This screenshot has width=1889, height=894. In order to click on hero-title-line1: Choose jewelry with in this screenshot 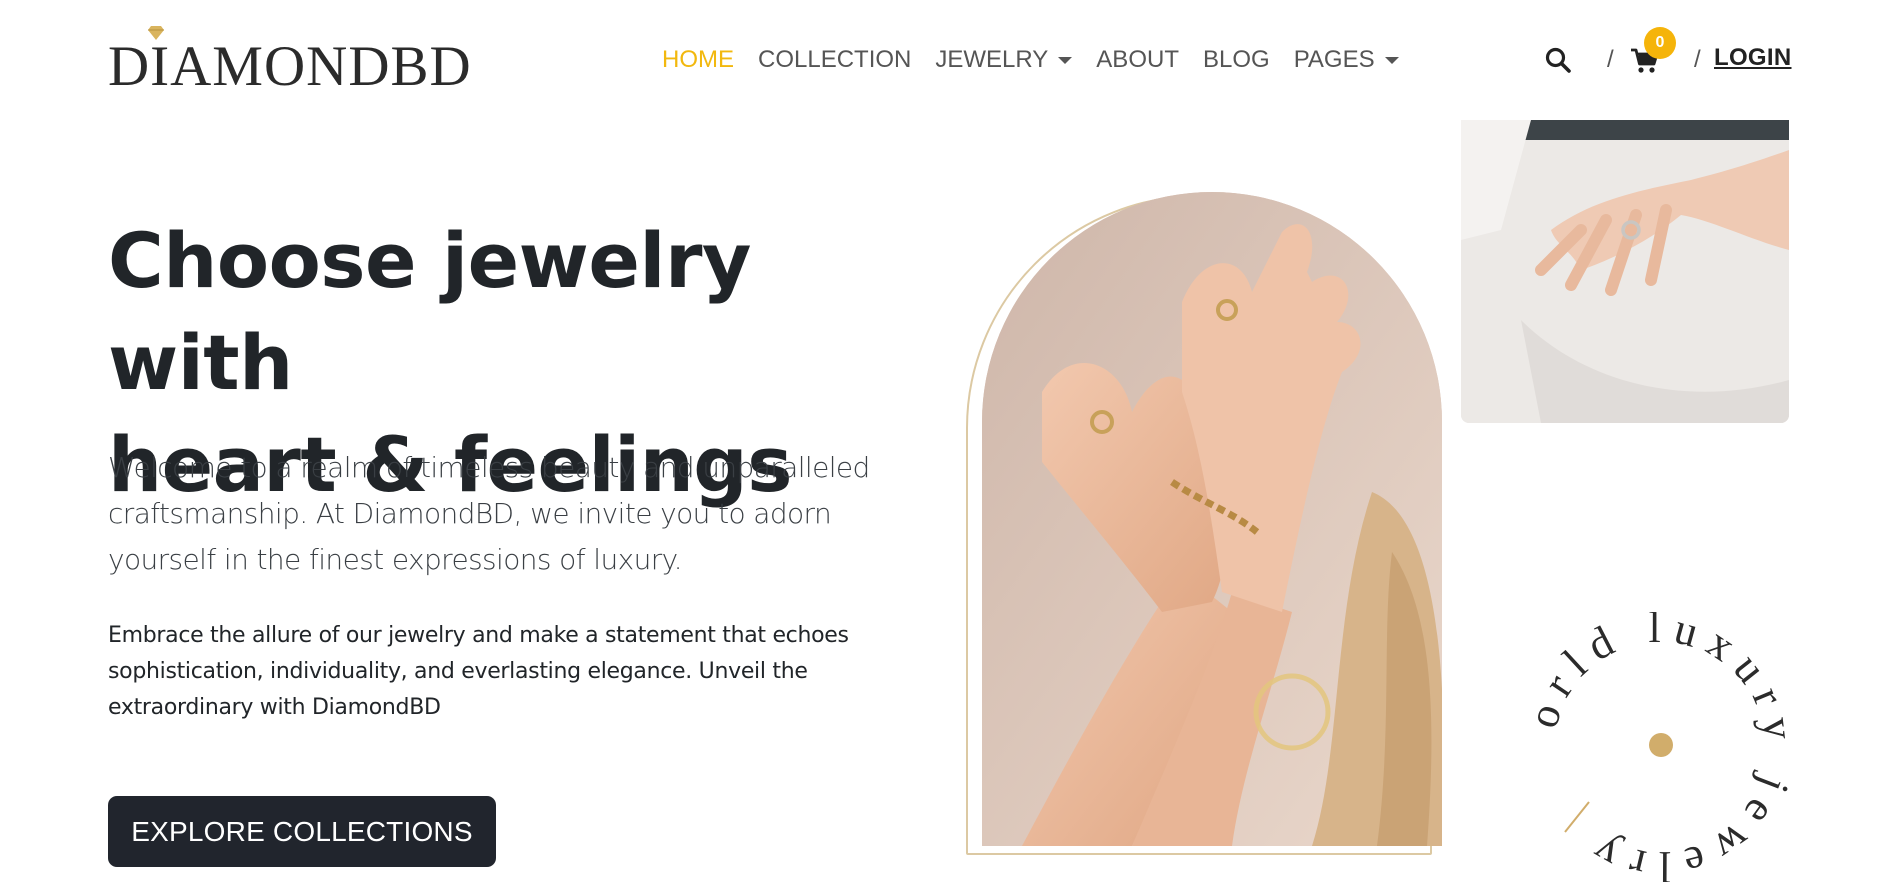, I will do `click(429, 311)`.